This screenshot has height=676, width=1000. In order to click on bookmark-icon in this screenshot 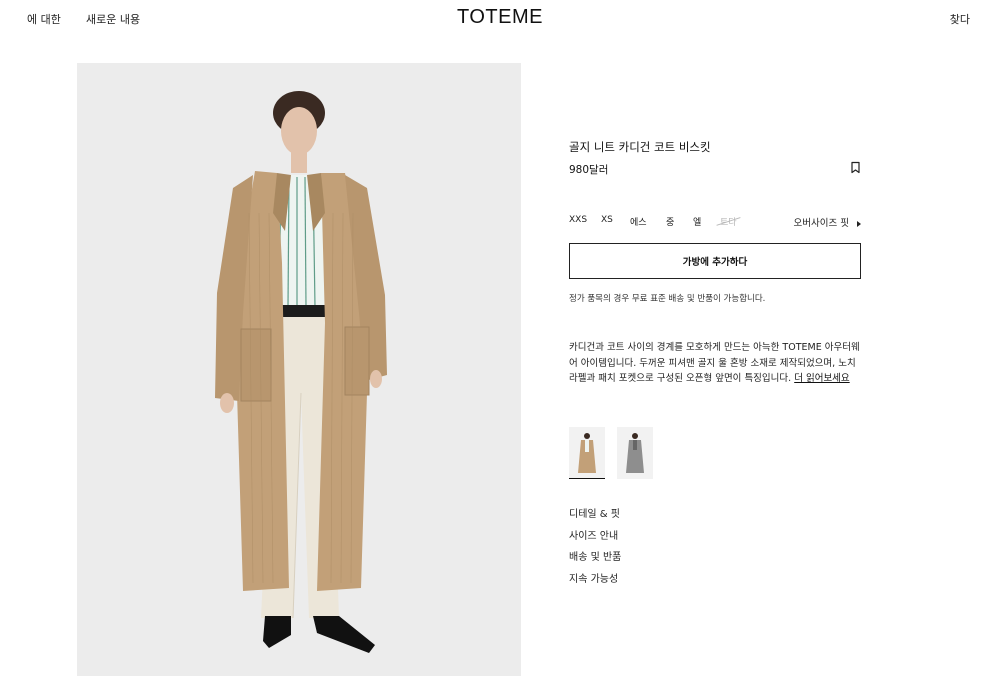, I will do `click(855, 167)`.